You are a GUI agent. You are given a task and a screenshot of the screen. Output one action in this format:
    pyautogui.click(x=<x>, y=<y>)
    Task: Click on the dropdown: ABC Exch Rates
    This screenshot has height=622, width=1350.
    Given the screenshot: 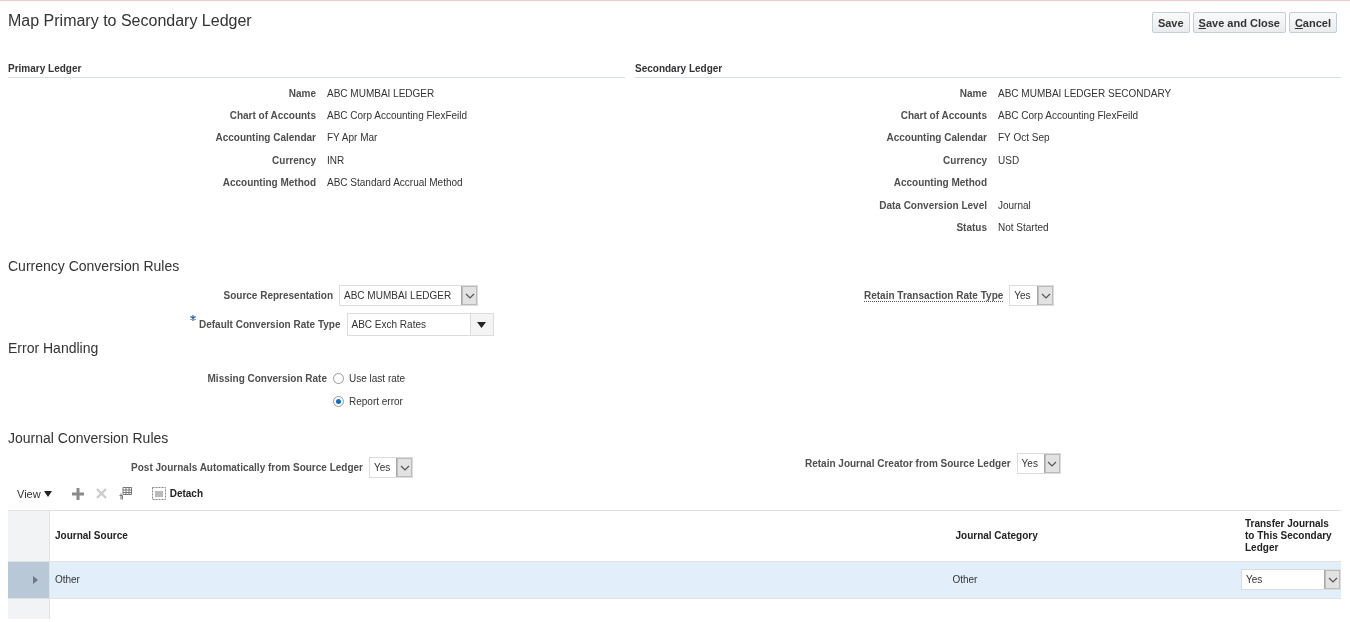 What is the action you would take?
    pyautogui.click(x=420, y=325)
    